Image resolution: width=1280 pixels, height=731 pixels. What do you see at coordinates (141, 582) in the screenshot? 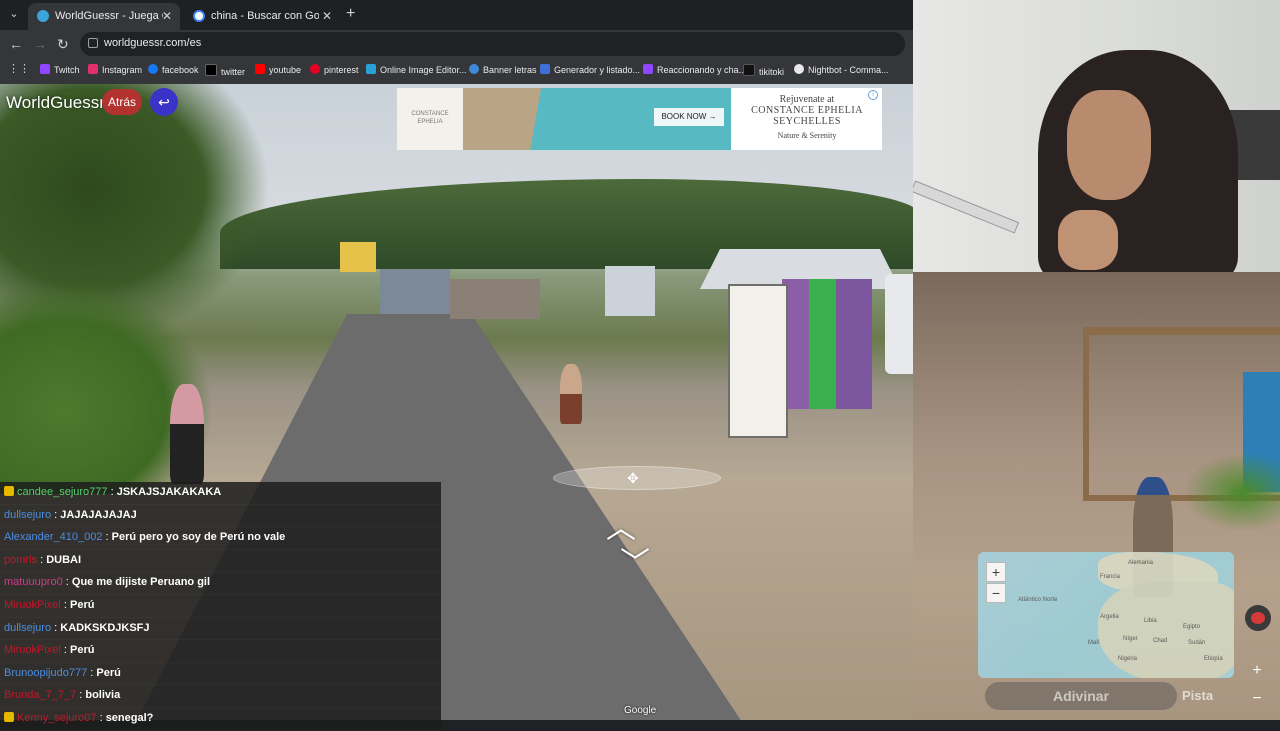
I see `chat-text: Que me dijiste Peruano gil` at bounding box center [141, 582].